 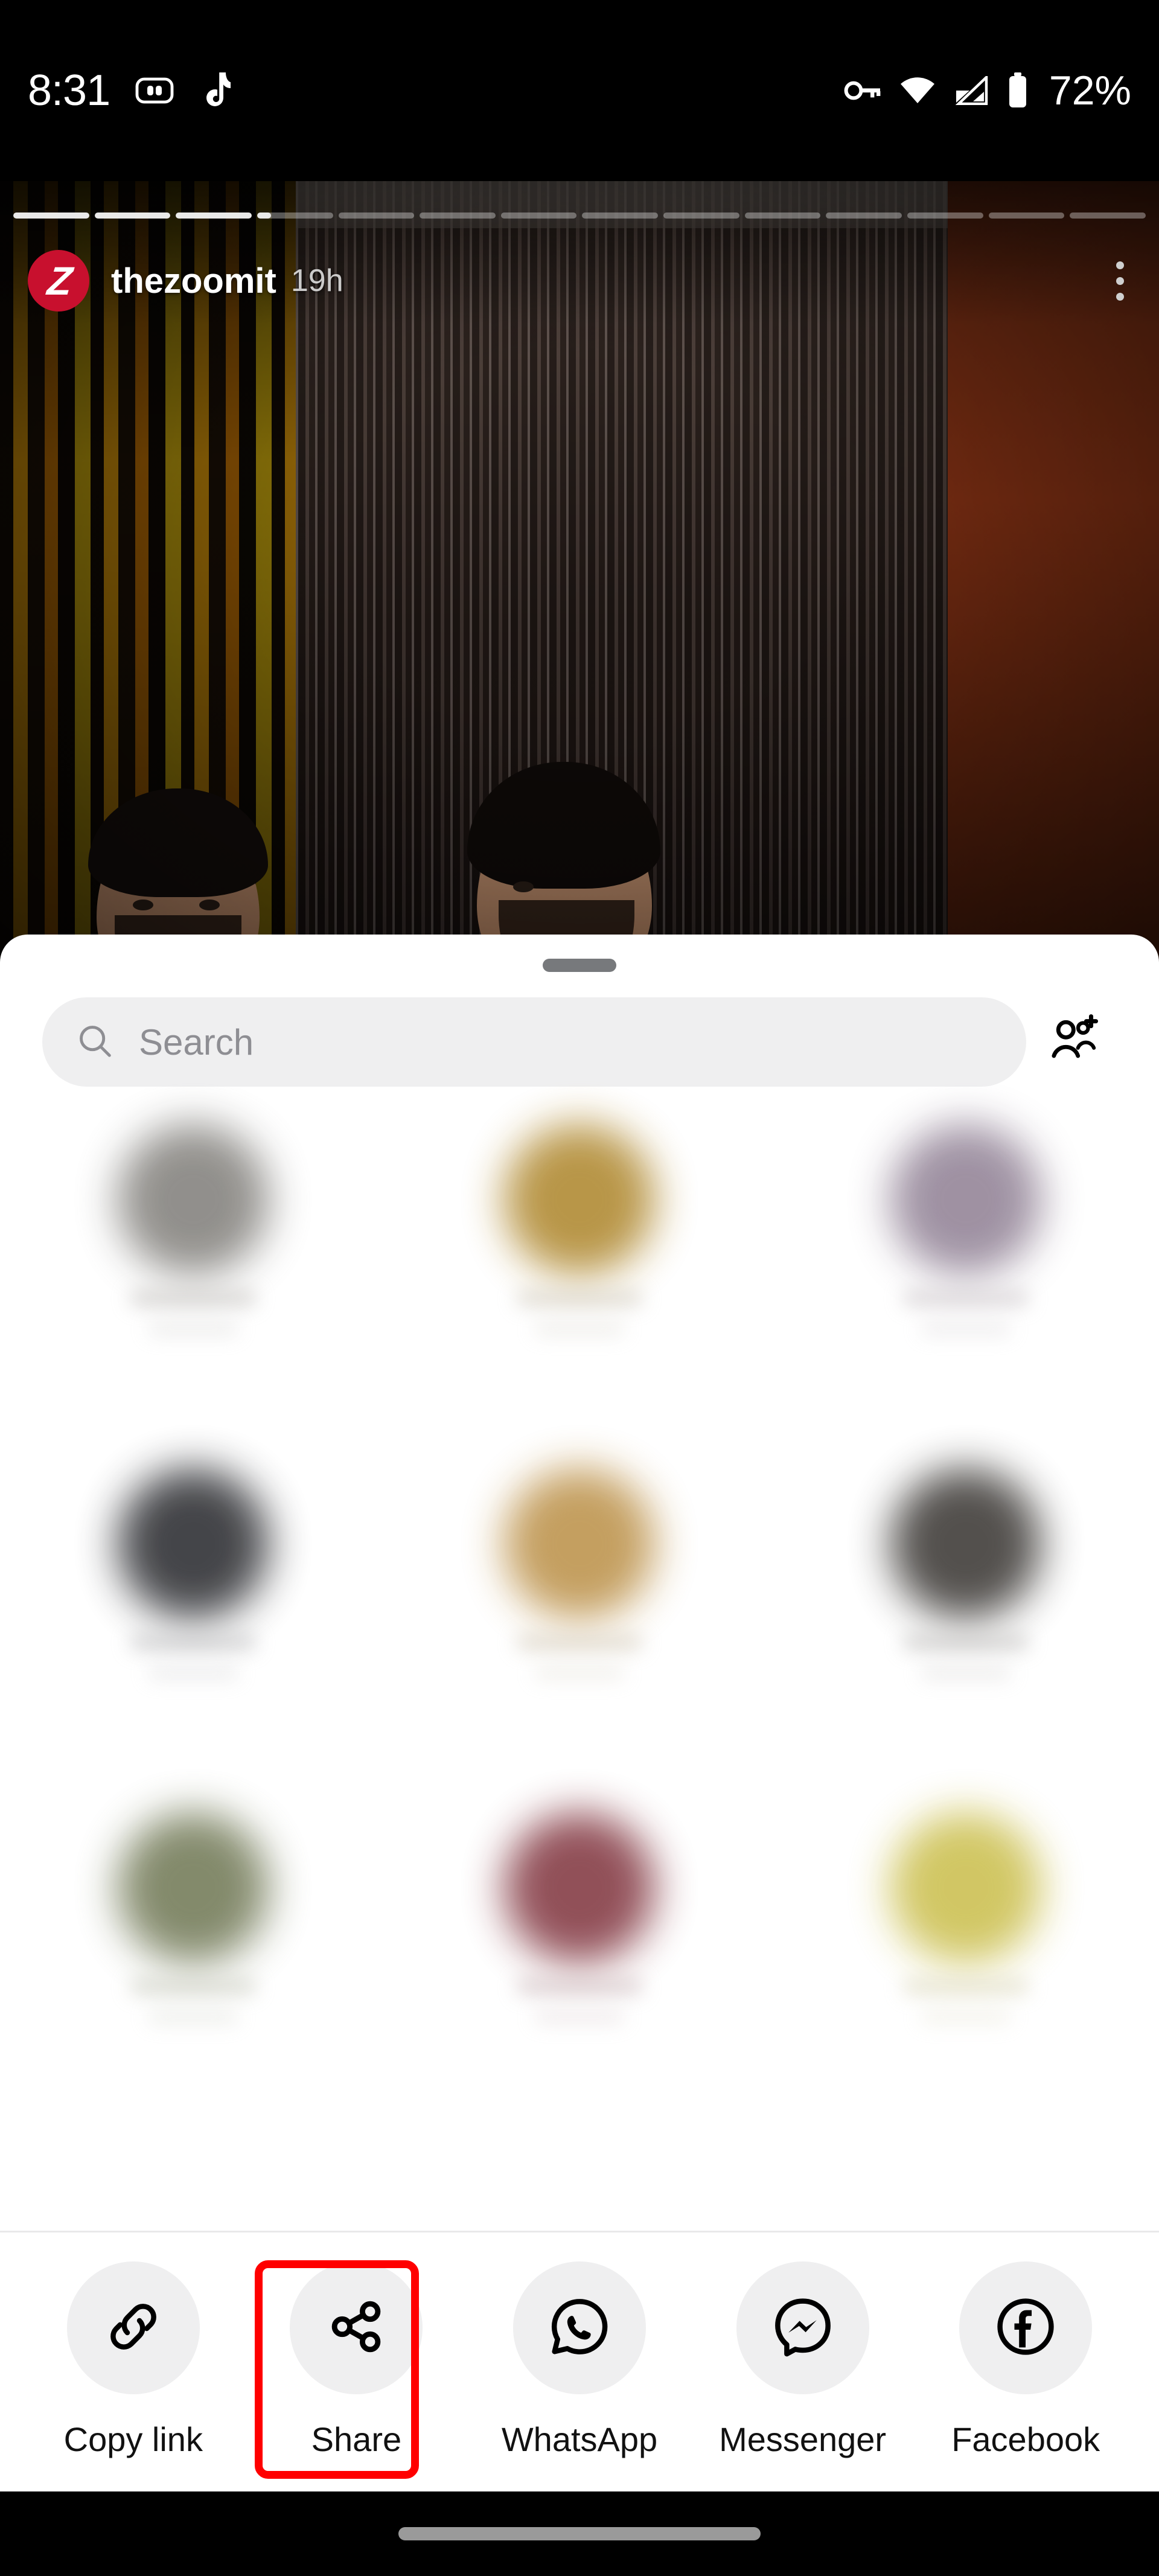 I want to click on search-input: Search, so click(x=534, y=1042).